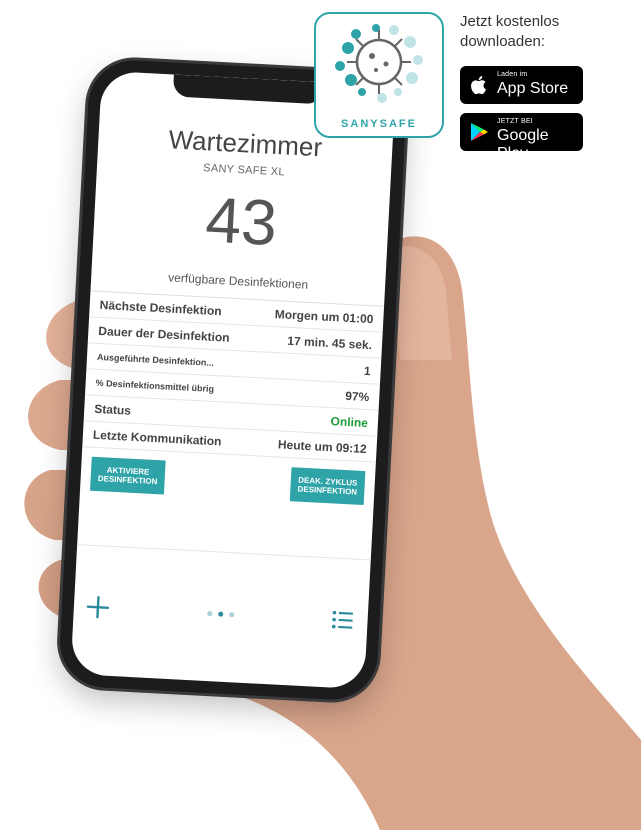 This screenshot has height=830, width=641. Describe the element at coordinates (478, 85) in the screenshot. I see `apple-icon` at that location.